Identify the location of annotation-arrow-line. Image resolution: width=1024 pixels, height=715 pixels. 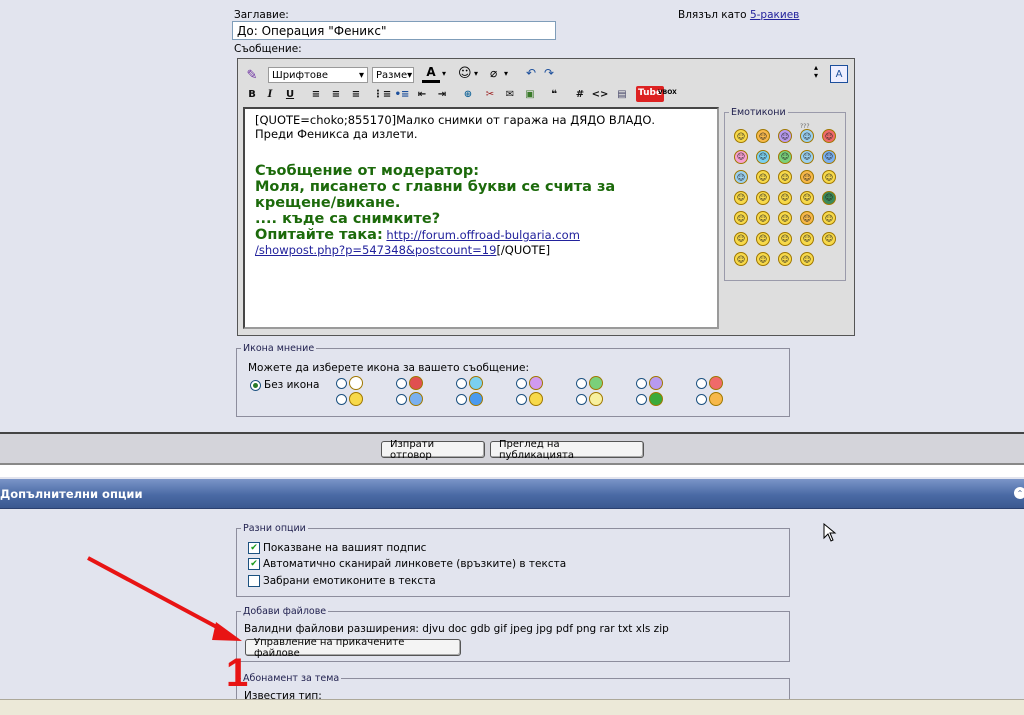
(157, 595).